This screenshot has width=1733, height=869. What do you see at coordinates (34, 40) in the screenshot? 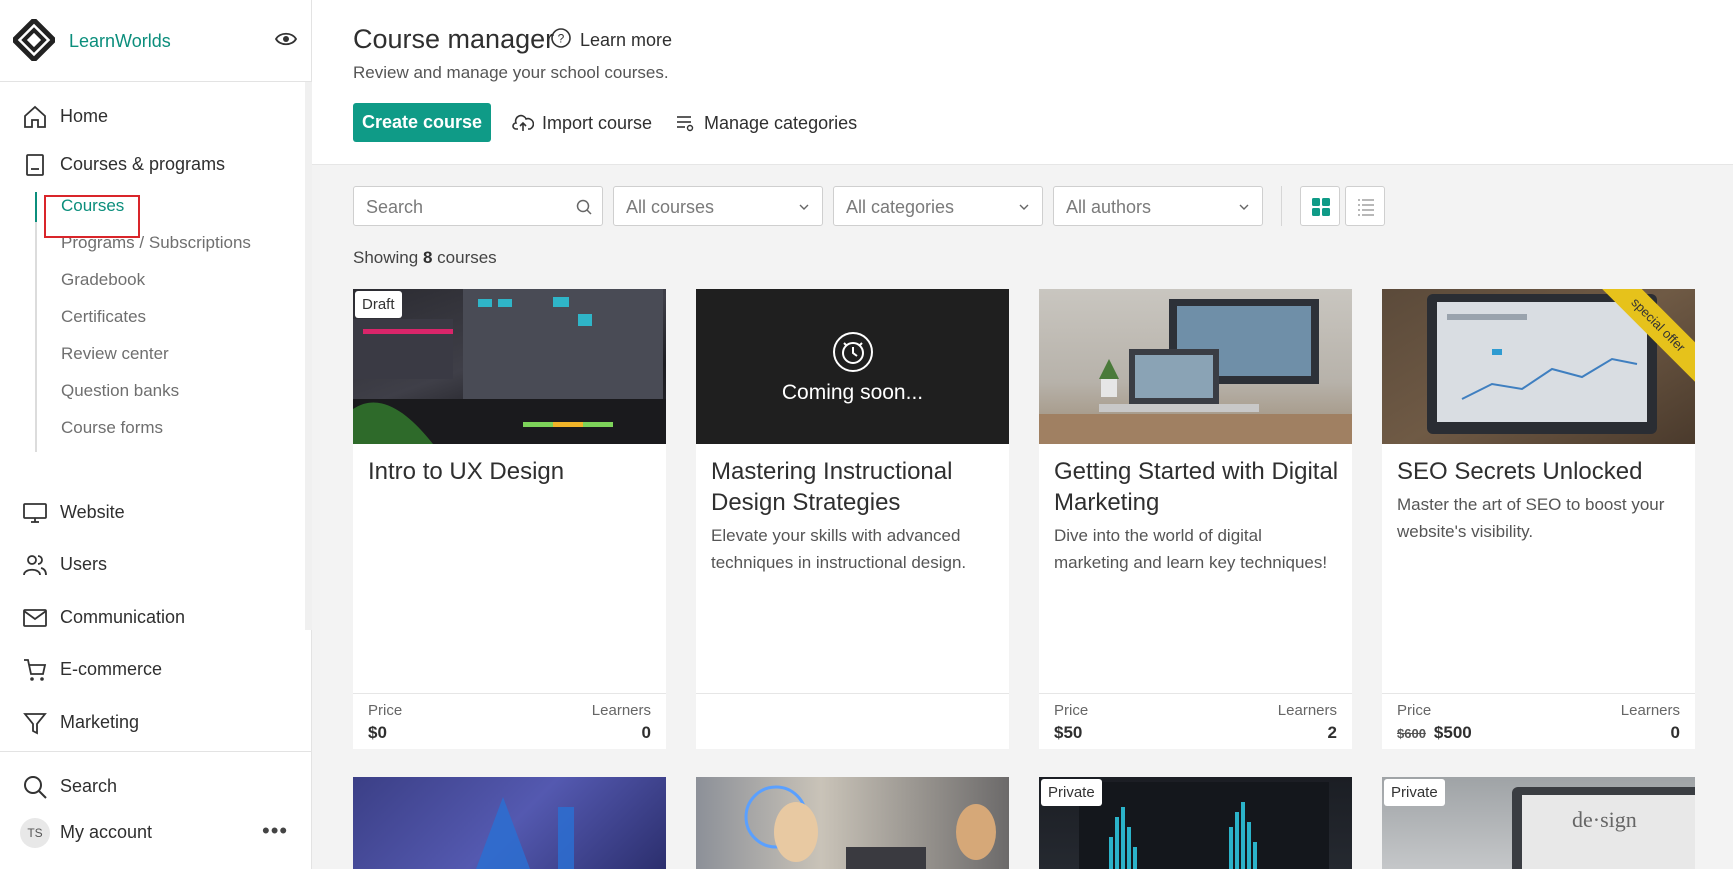
I see `learnworlds-logo-icon` at bounding box center [34, 40].